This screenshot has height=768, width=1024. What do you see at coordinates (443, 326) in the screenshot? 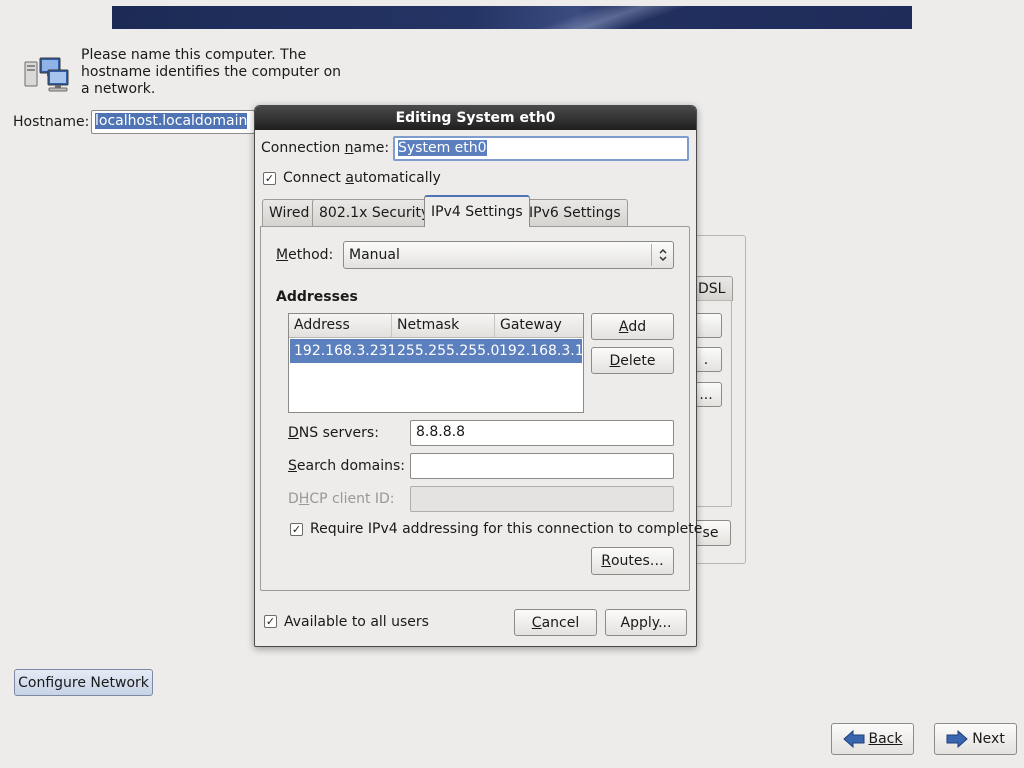
I see `col-header-netmask: Netmask` at bounding box center [443, 326].